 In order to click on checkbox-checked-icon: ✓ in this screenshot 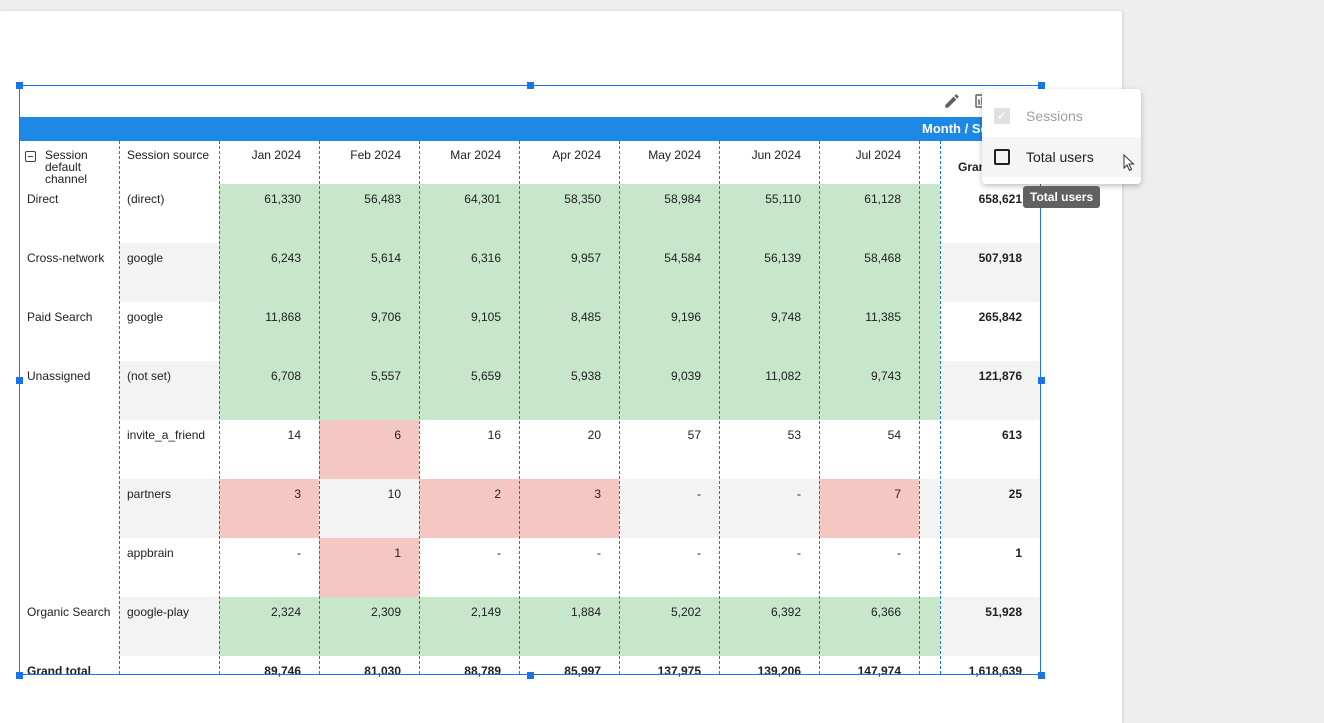, I will do `click(1002, 116)`.